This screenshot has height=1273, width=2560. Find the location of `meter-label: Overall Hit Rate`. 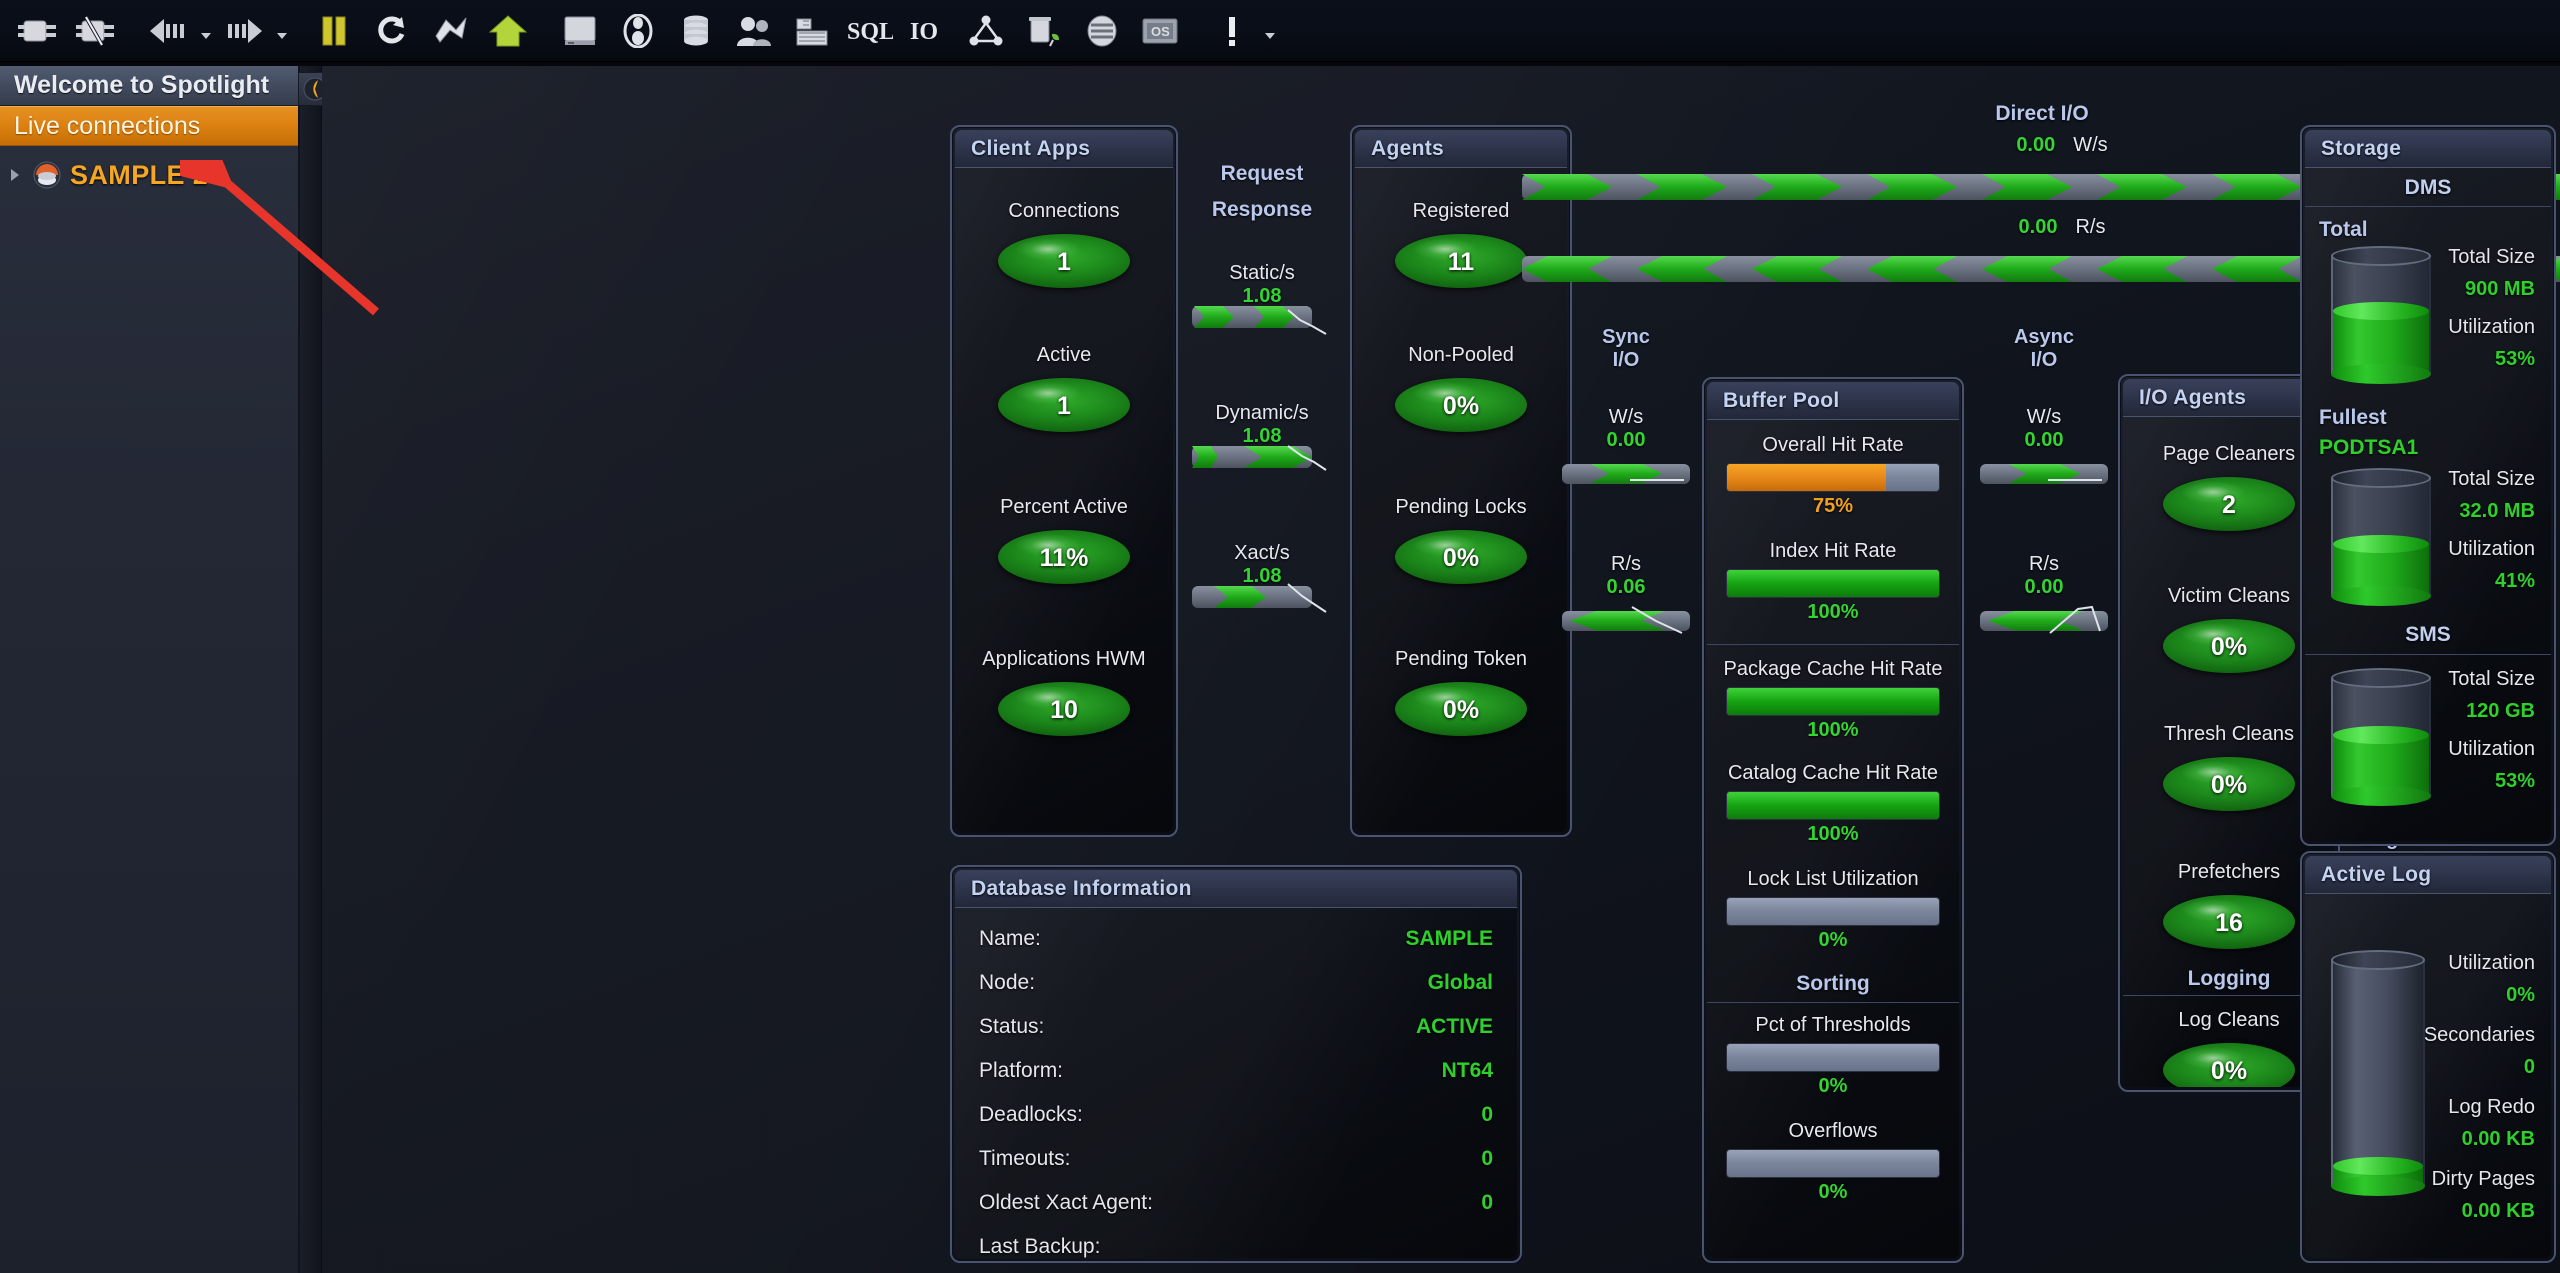

meter-label: Overall Hit Rate is located at coordinates (1833, 445).